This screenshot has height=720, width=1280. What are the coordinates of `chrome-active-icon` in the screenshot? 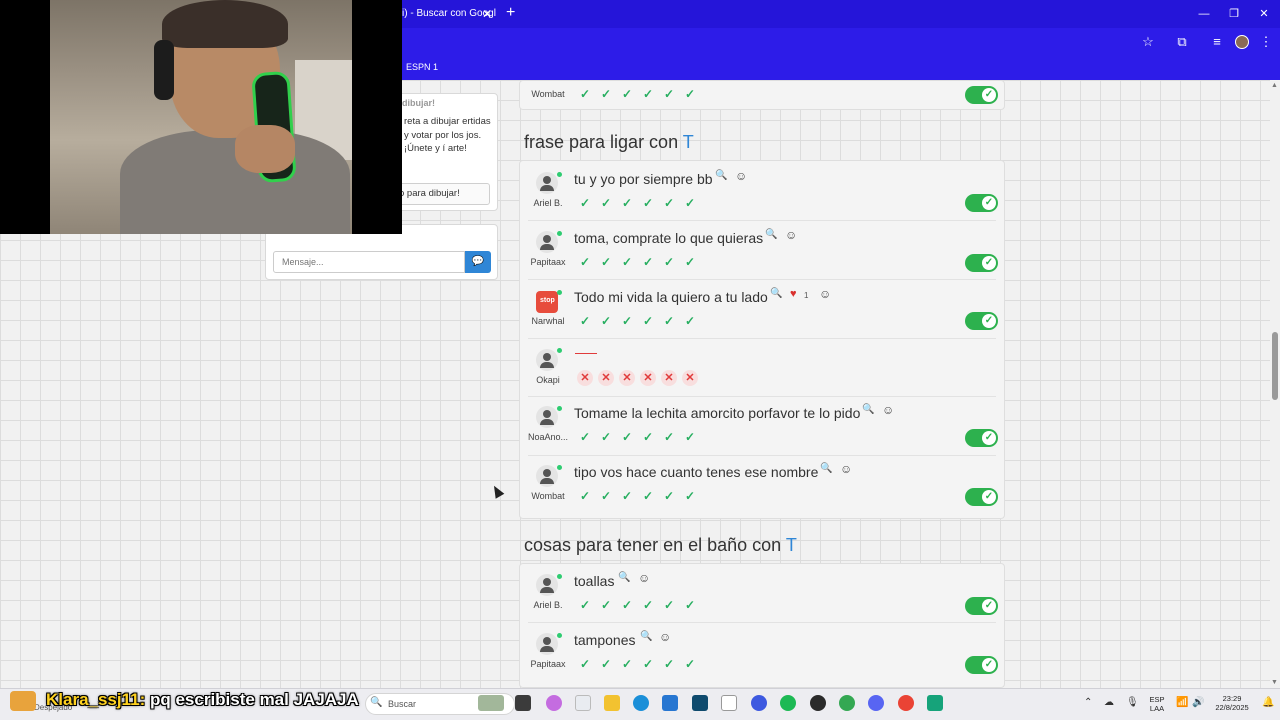 It's located at (906, 703).